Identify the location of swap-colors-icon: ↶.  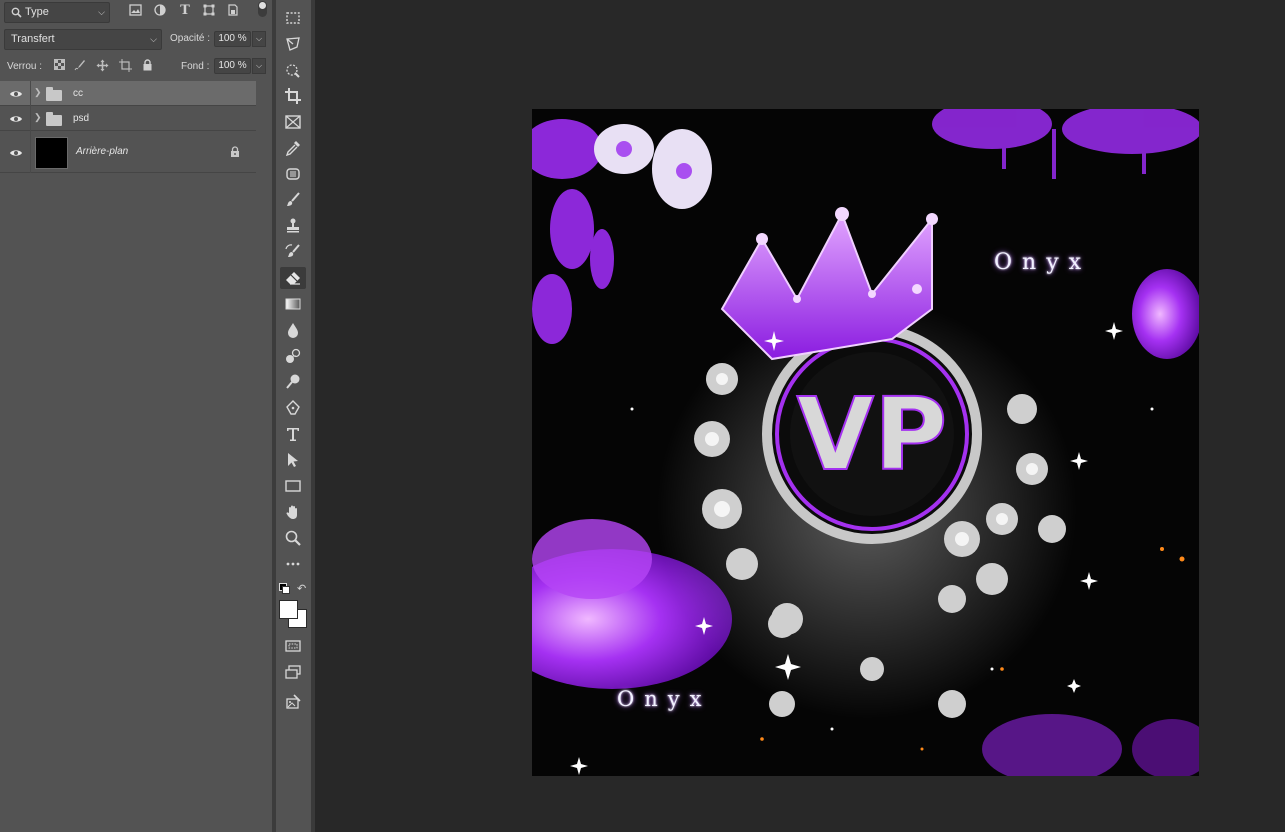
(301, 588).